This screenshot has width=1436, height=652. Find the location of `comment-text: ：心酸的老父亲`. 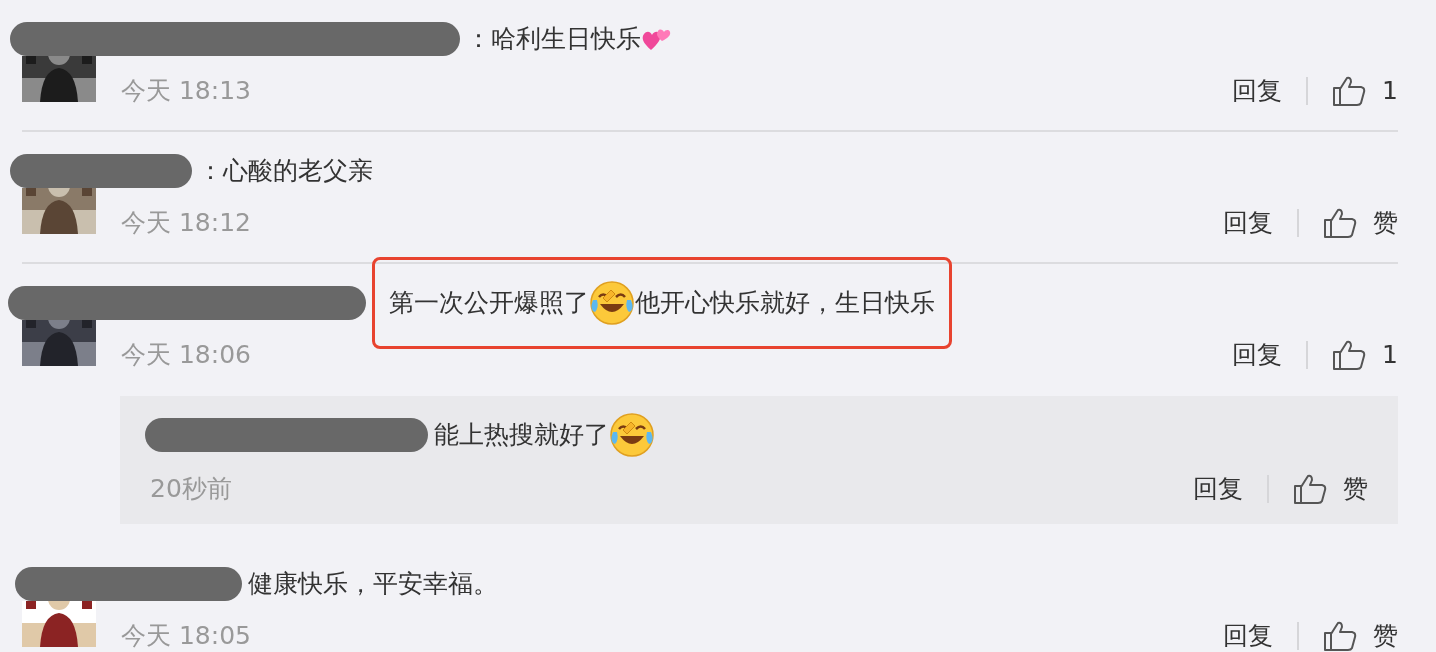

comment-text: ：心酸的老父亲 is located at coordinates (285, 171).